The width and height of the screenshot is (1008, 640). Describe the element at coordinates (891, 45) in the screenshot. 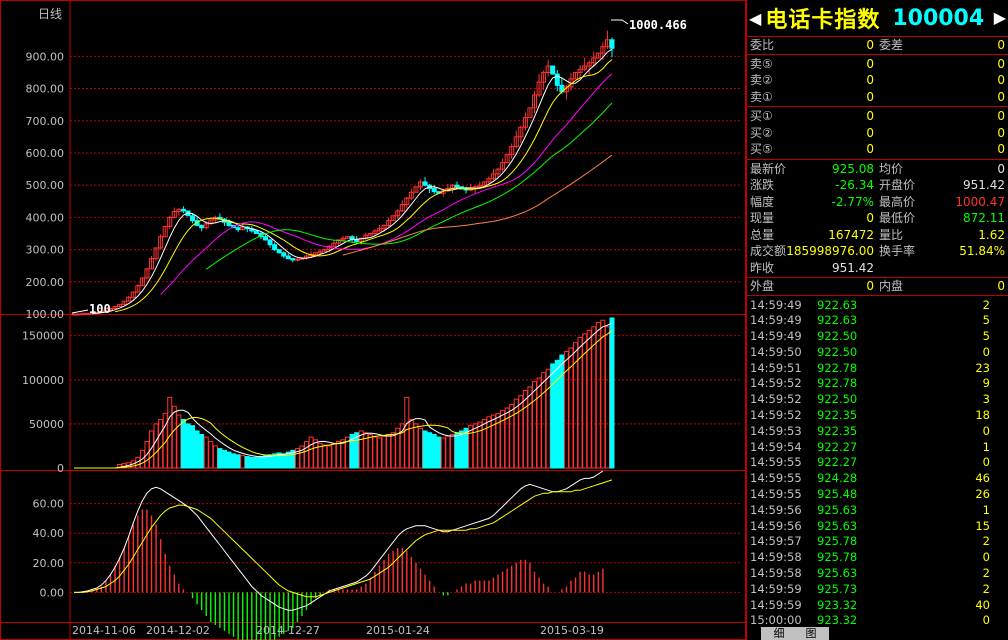

I see `weicha-label: 委差` at that location.